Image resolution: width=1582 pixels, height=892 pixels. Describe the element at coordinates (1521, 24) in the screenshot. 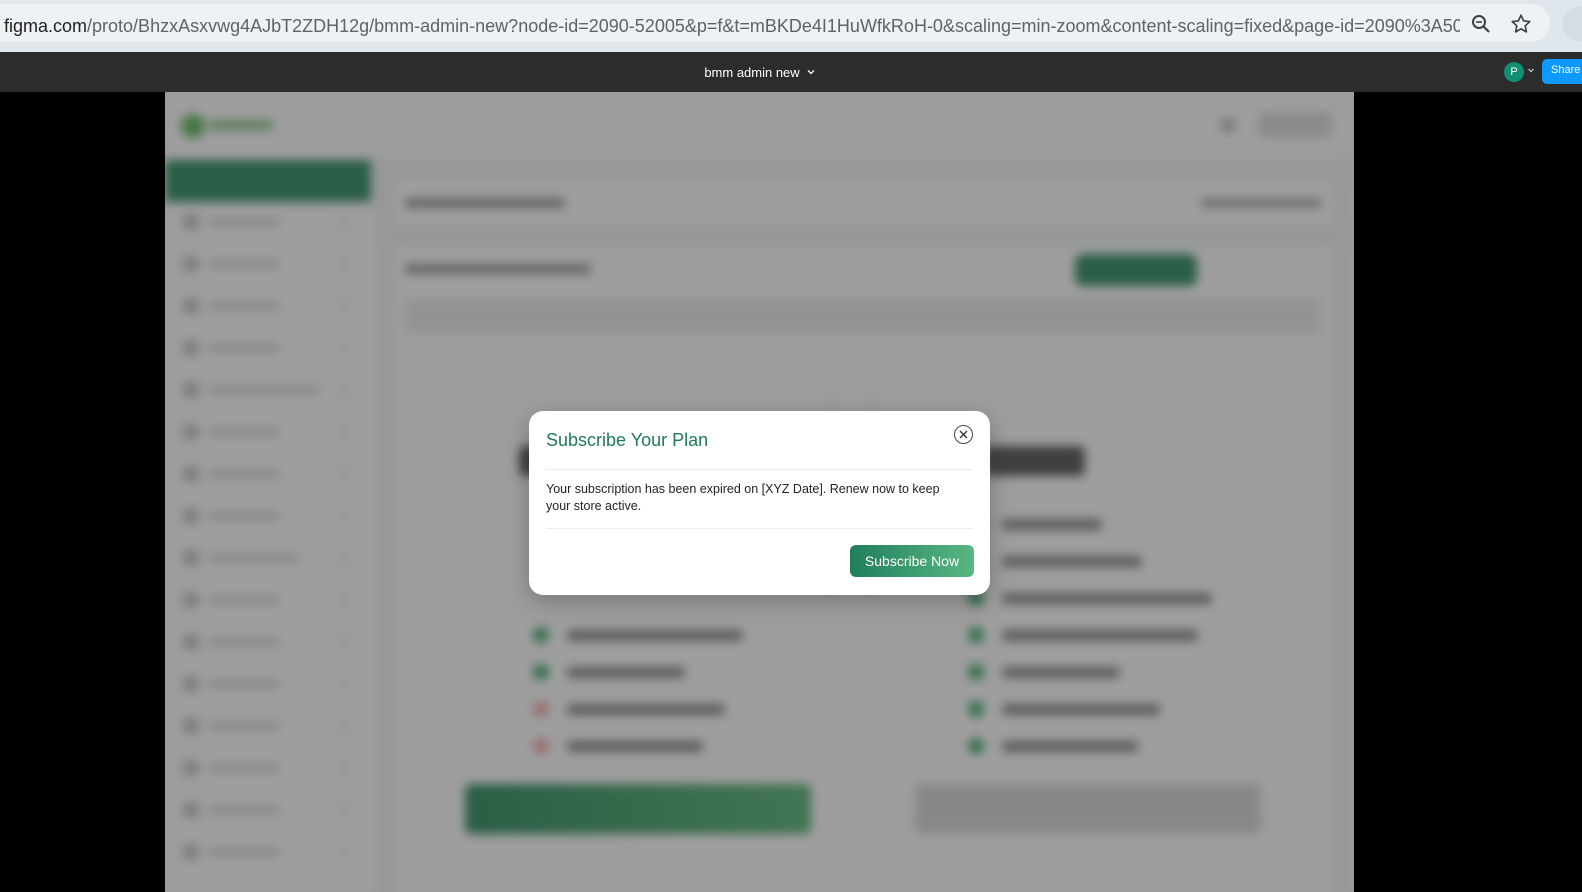

I see `star-icon` at that location.